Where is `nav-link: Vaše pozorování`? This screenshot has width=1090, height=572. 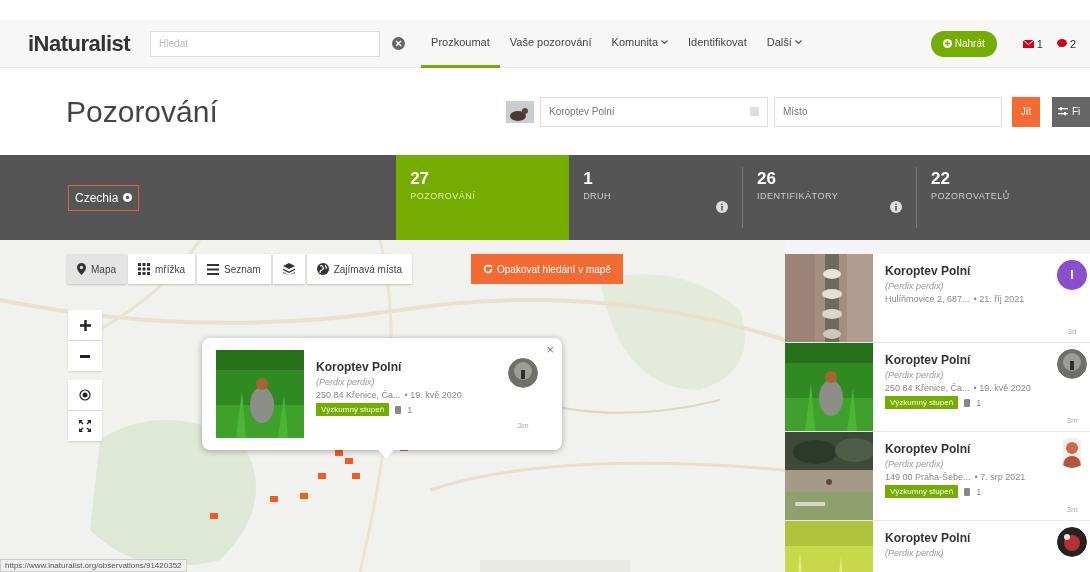 nav-link: Vaše pozorování is located at coordinates (550, 43).